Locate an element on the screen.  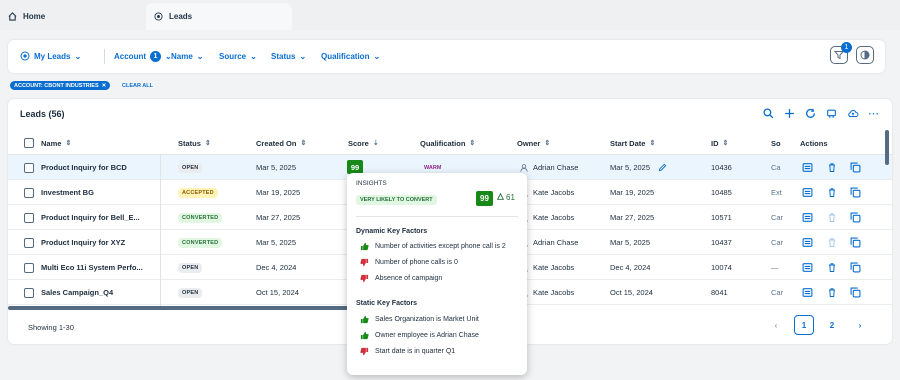
col-label: Status is located at coordinates (189, 143).